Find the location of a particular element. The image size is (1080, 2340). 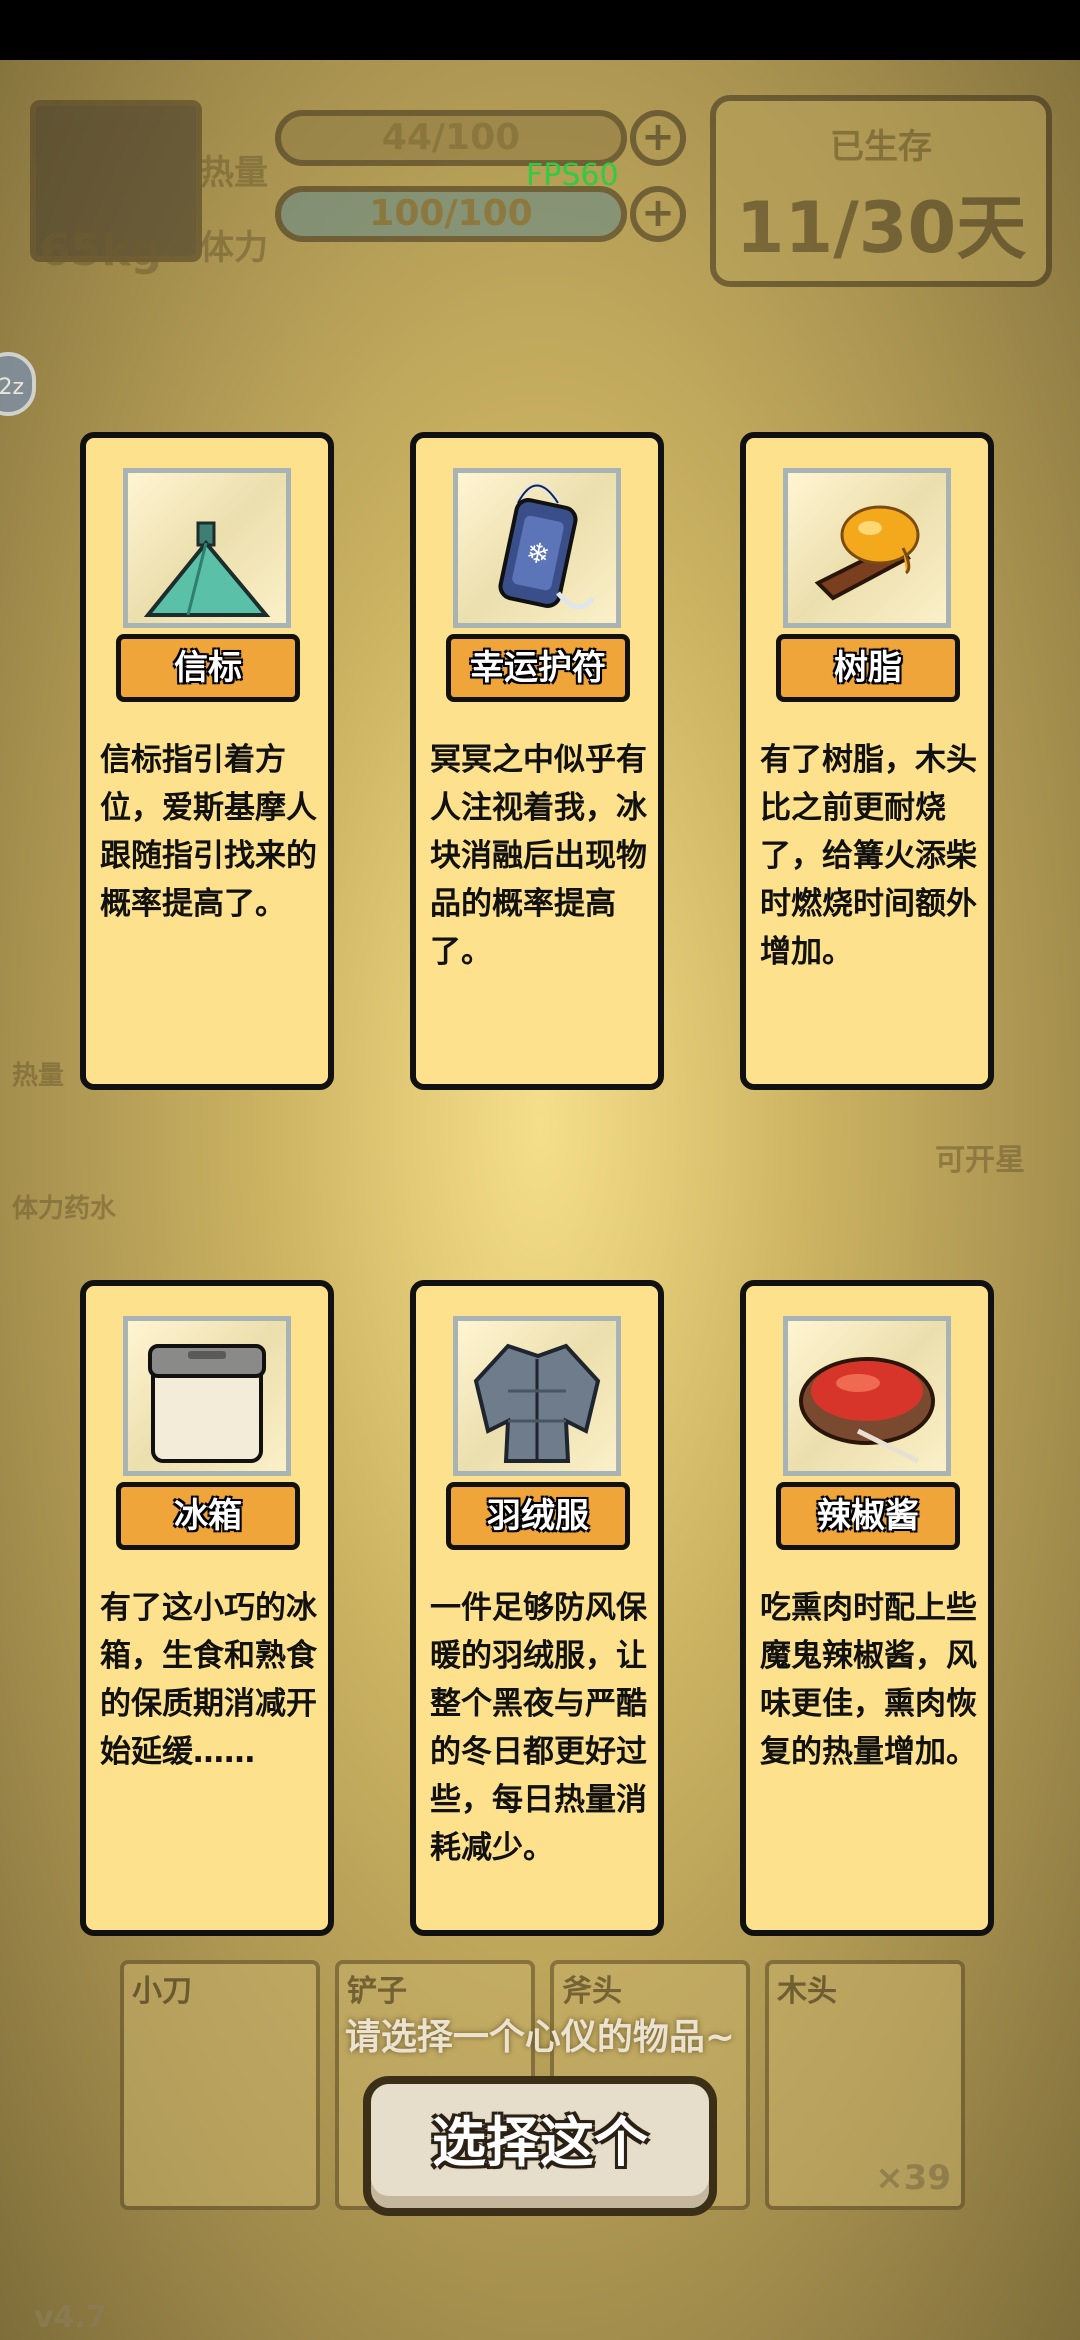

item-card-resin: 树脂 有了树脂，木头比之前更耐烧了，给篝火添柴时燃烧时间额外增加。 is located at coordinates (867, 761).